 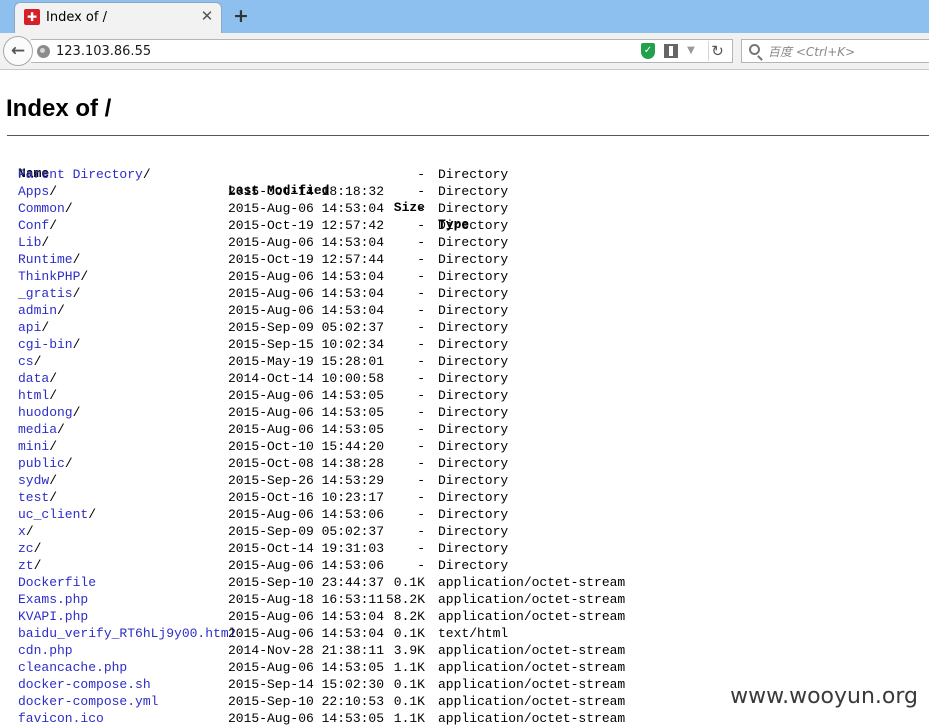 I want to click on entry-link: cdn.php, so click(x=45, y=650).